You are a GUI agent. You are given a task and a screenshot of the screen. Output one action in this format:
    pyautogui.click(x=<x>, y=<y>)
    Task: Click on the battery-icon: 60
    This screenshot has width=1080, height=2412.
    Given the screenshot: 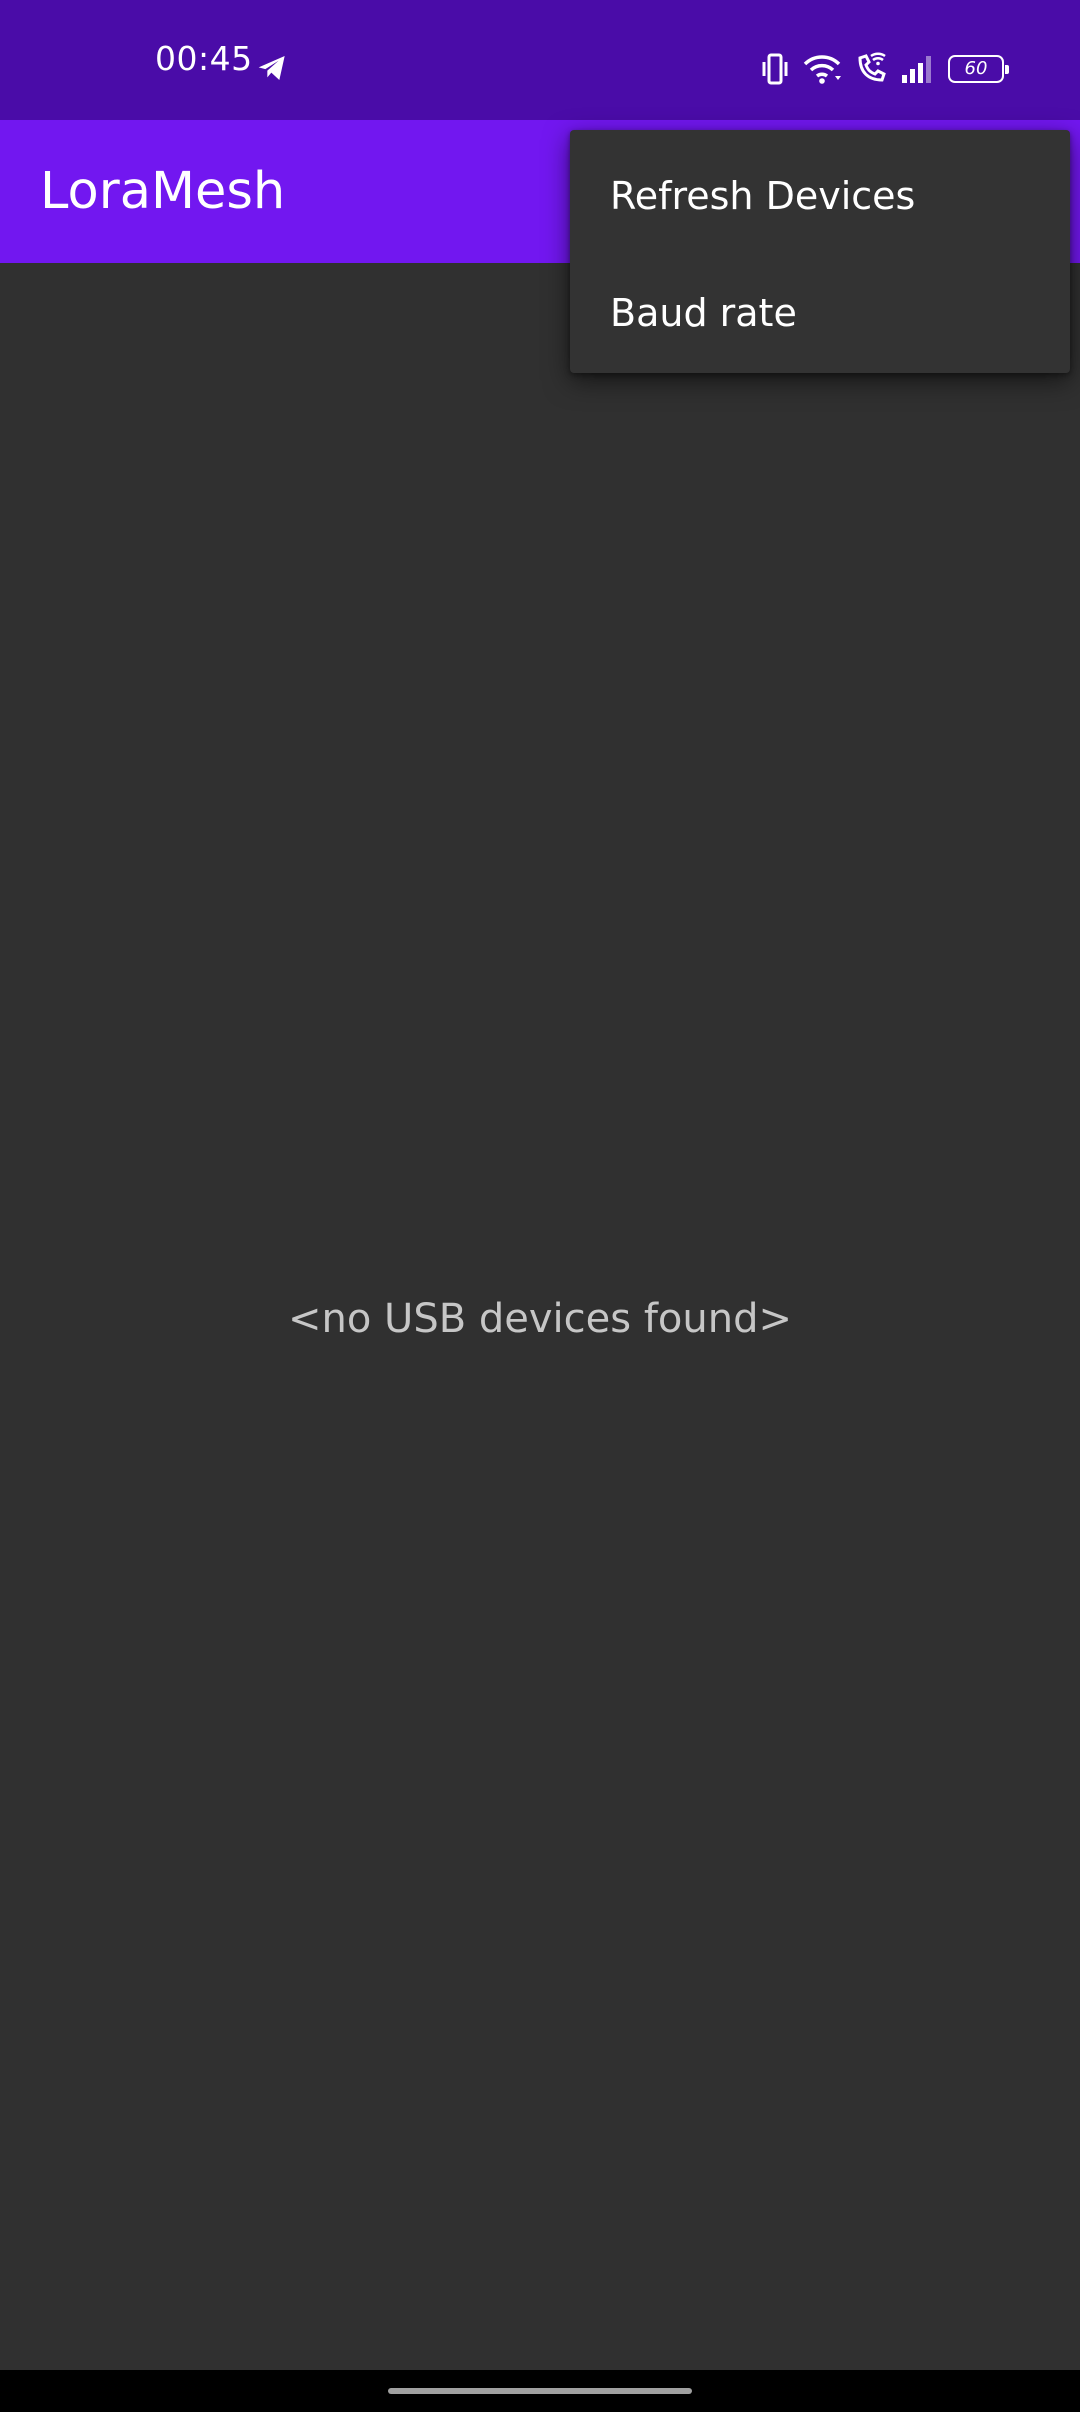 What is the action you would take?
    pyautogui.click(x=978, y=69)
    